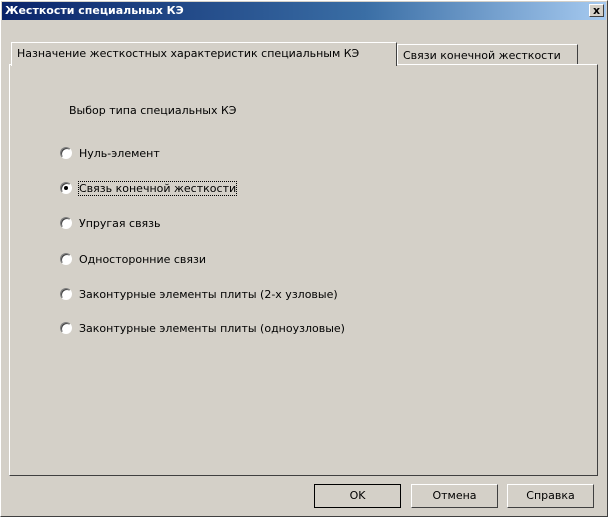 This screenshot has width=608, height=517. Describe the element at coordinates (120, 223) in the screenshot. I see `radio-elastic-link-label: Упругая связь` at that location.